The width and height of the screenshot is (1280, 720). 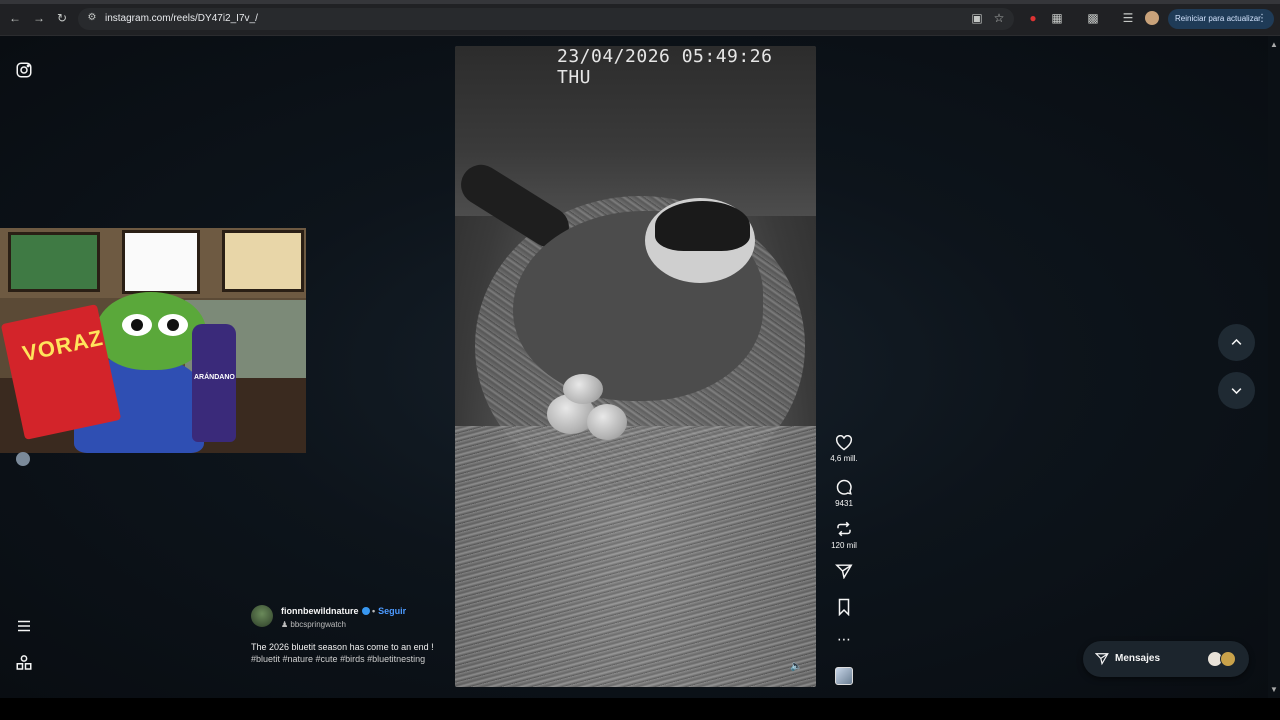 What do you see at coordinates (844, 545) in the screenshot?
I see `repost-count: 120 mil` at bounding box center [844, 545].